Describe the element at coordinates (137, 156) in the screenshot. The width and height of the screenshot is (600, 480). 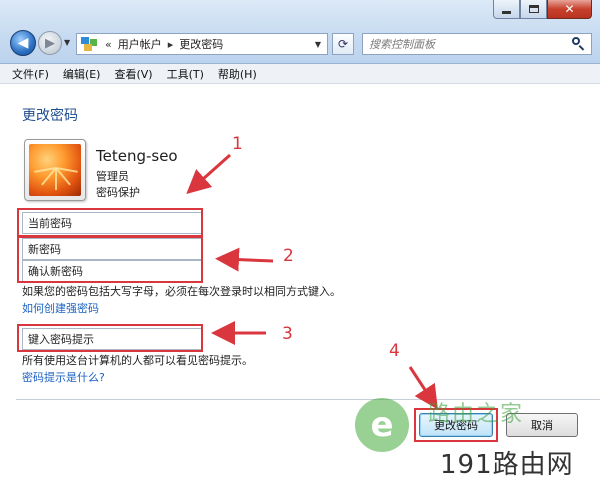
I see `user-name: Teteng-seo` at that location.